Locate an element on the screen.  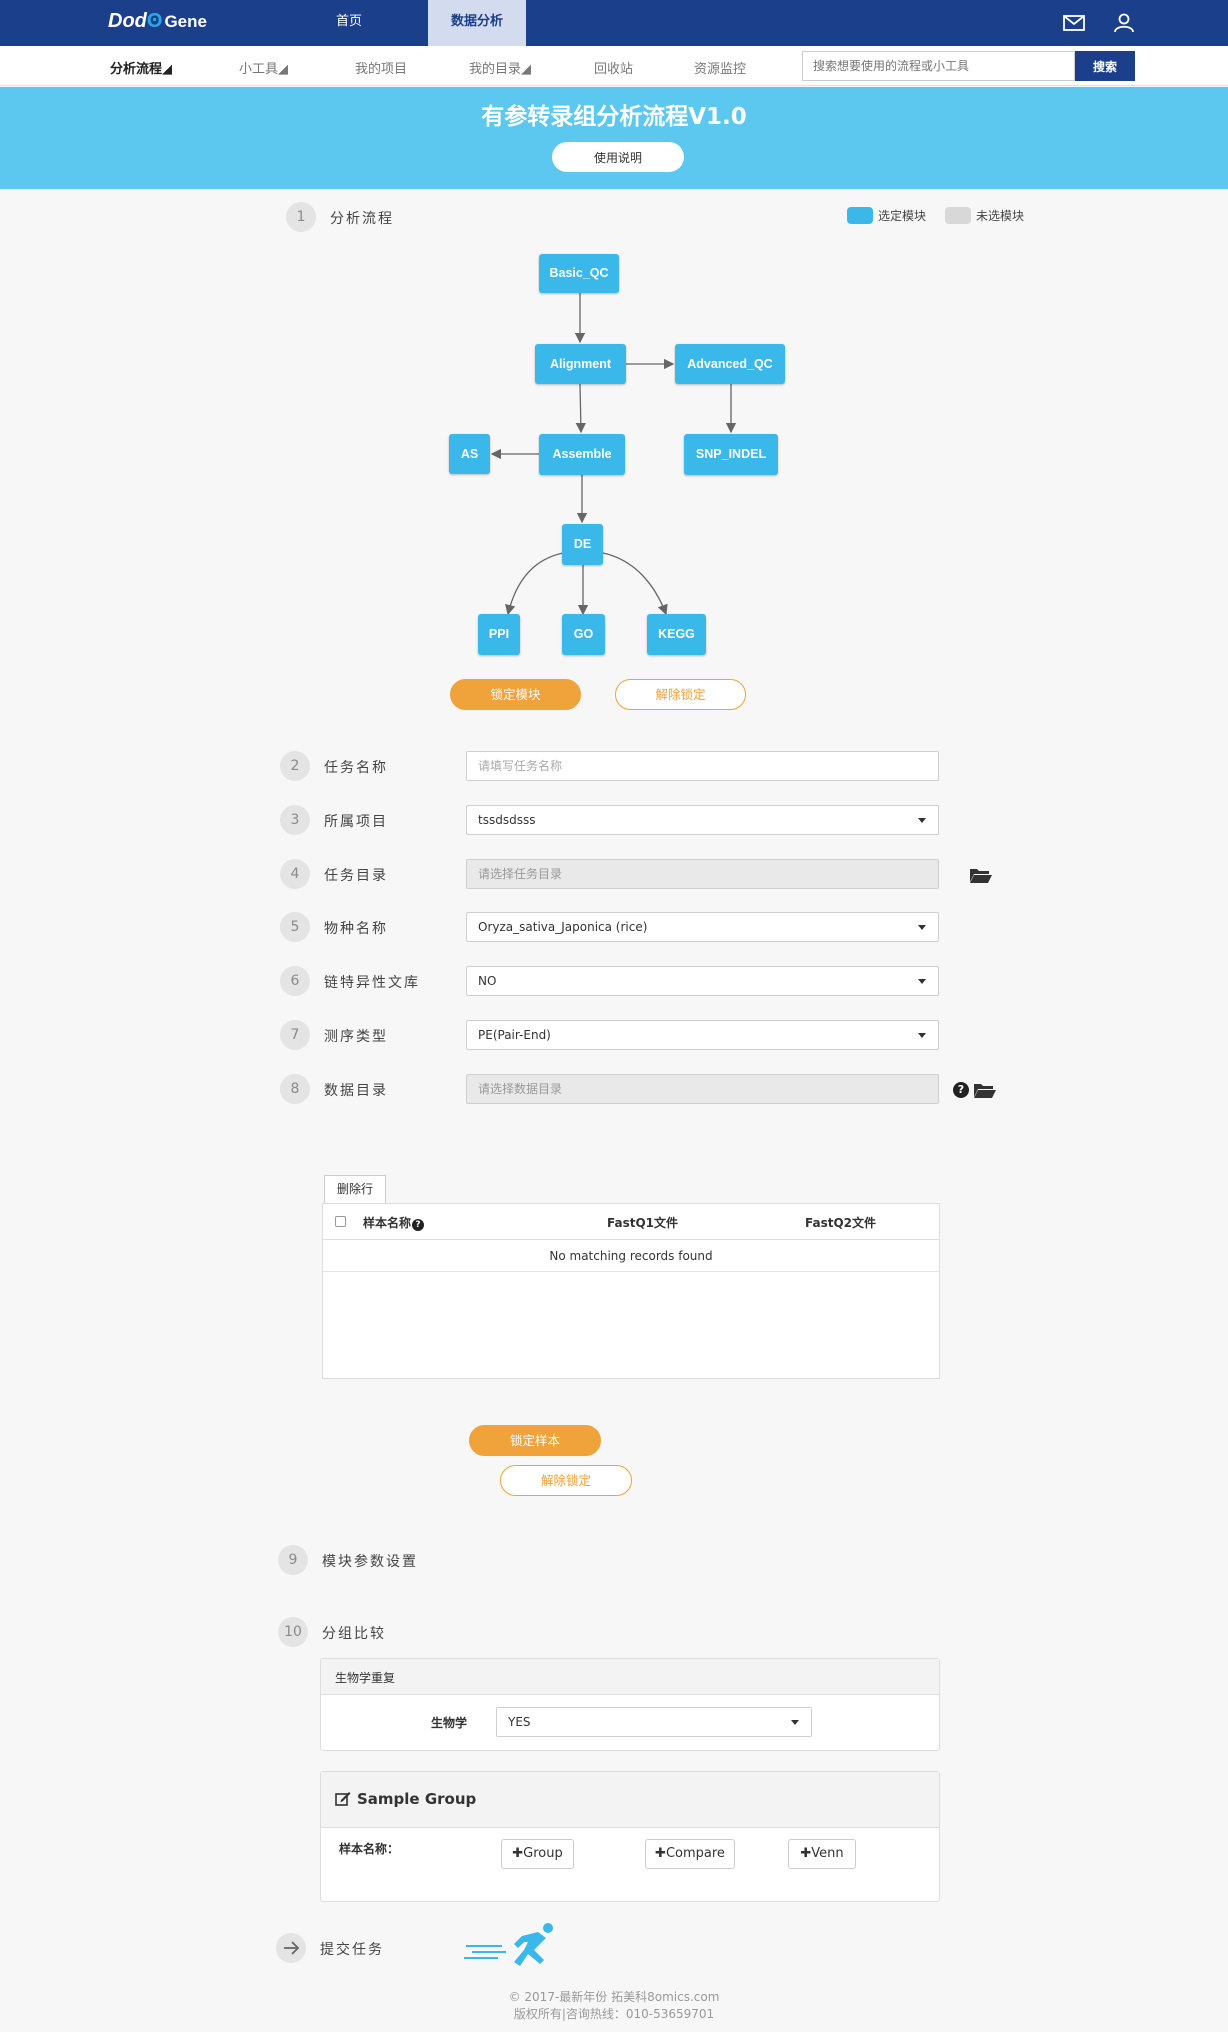
node-basic-qc: Basic_QC is located at coordinates (579, 273).